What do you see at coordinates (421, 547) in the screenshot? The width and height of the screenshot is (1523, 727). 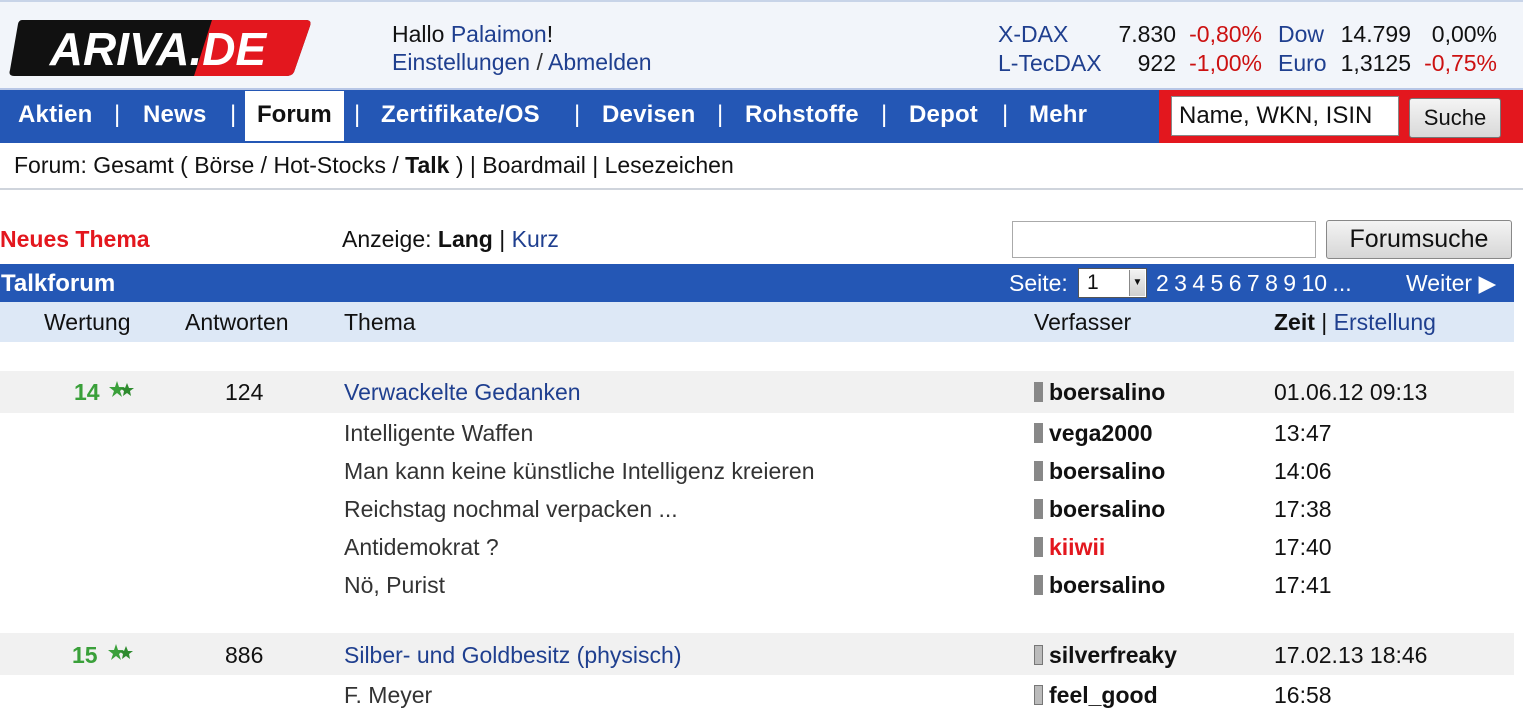 I see `post-title-link: Antidemokrat ?` at bounding box center [421, 547].